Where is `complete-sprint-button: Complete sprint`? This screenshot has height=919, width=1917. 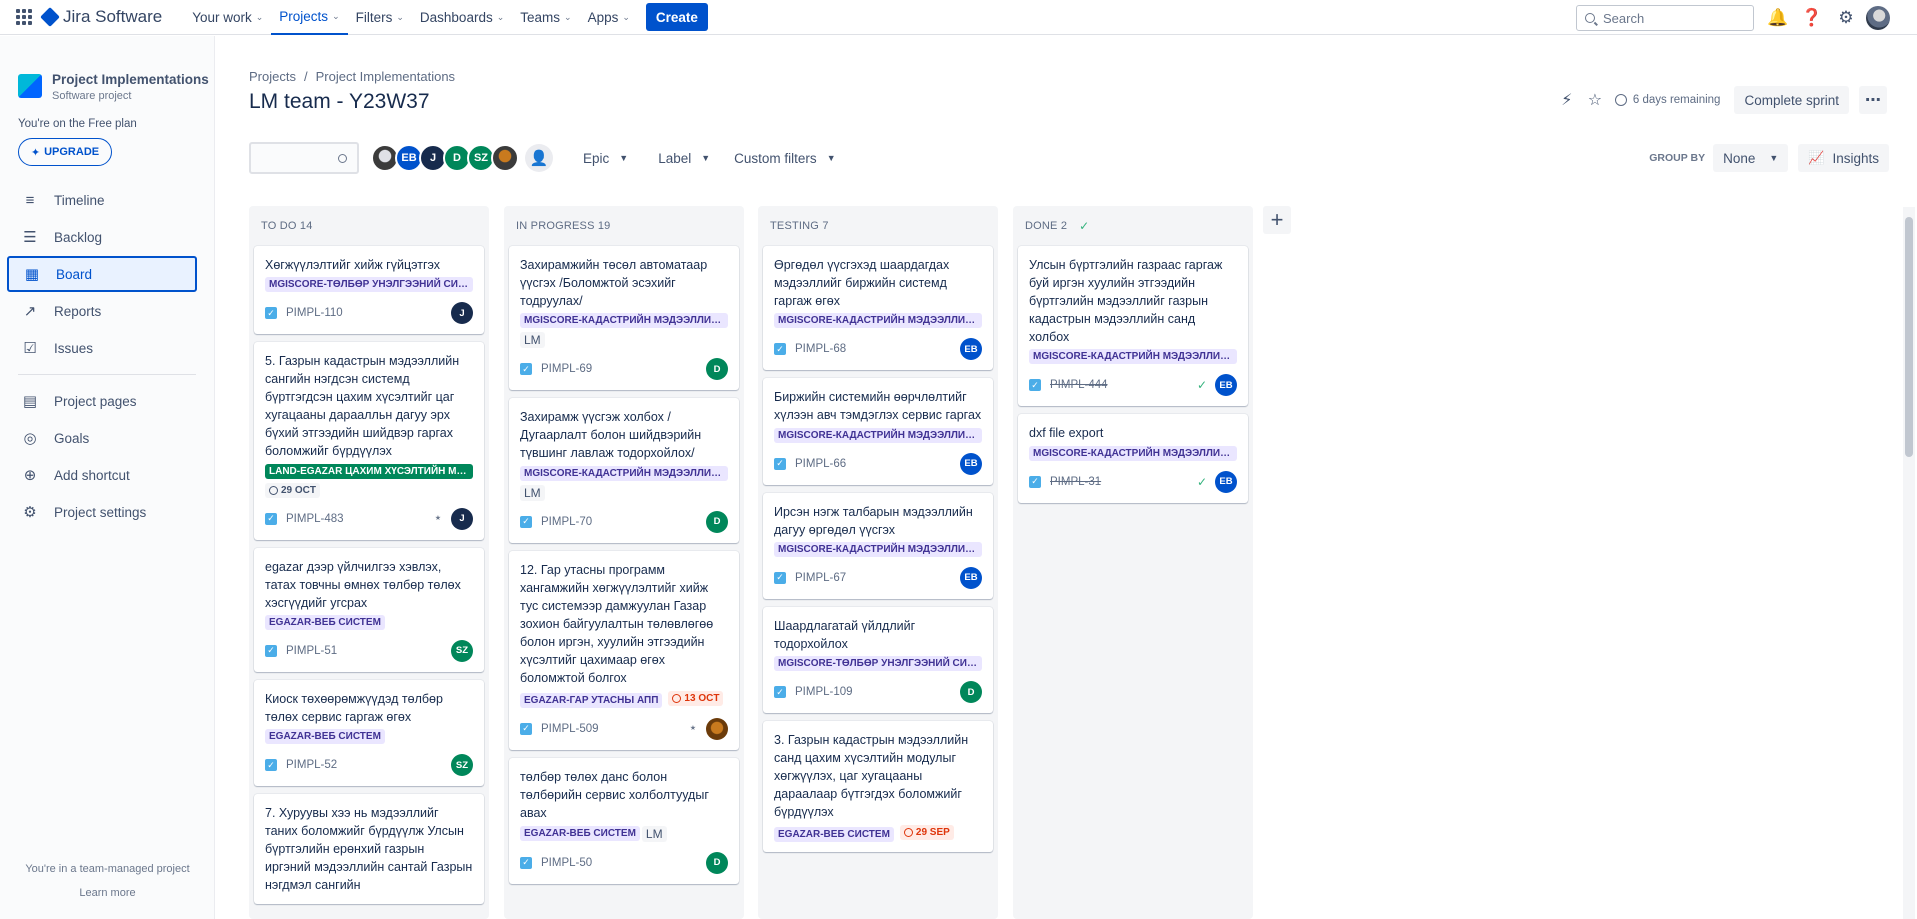 complete-sprint-button: Complete sprint is located at coordinates (1791, 100).